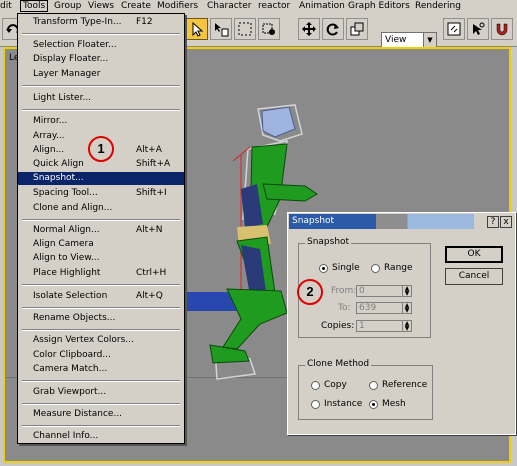 The height and width of the screenshot is (466, 517). What do you see at coordinates (373, 385) in the screenshot?
I see `reference-radio` at bounding box center [373, 385].